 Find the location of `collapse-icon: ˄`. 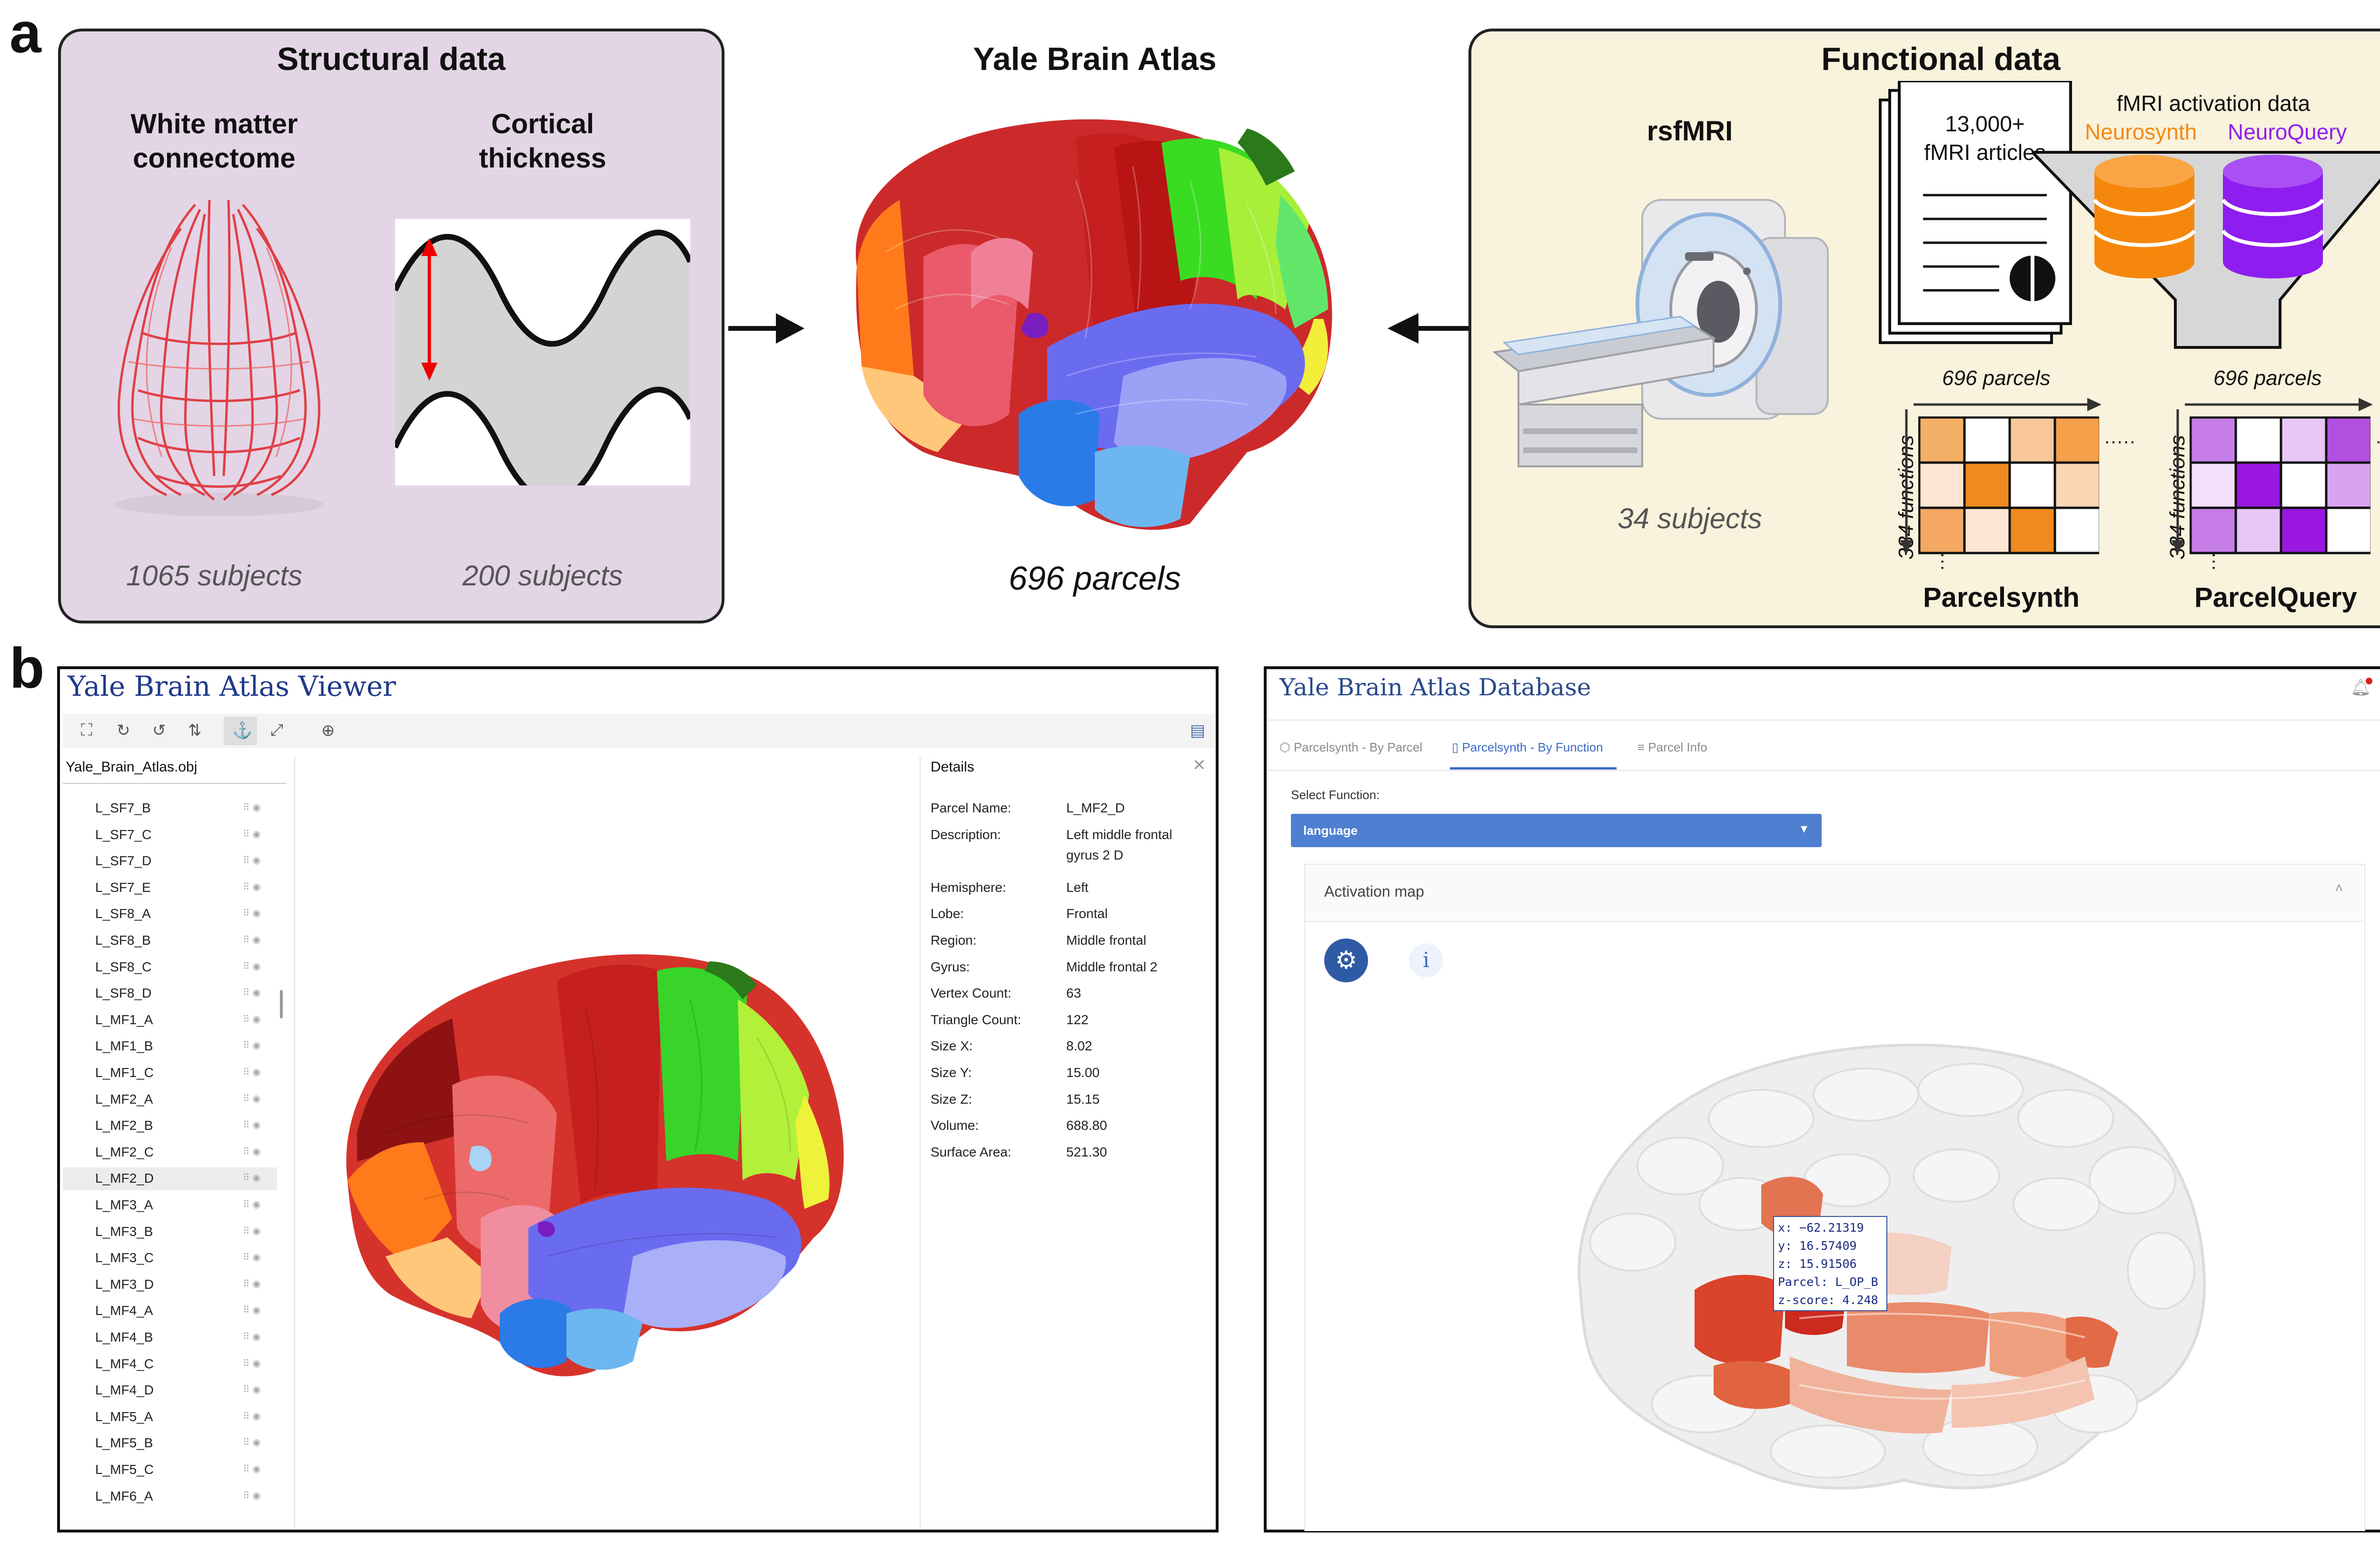

collapse-icon: ˄ is located at coordinates (2339, 888).